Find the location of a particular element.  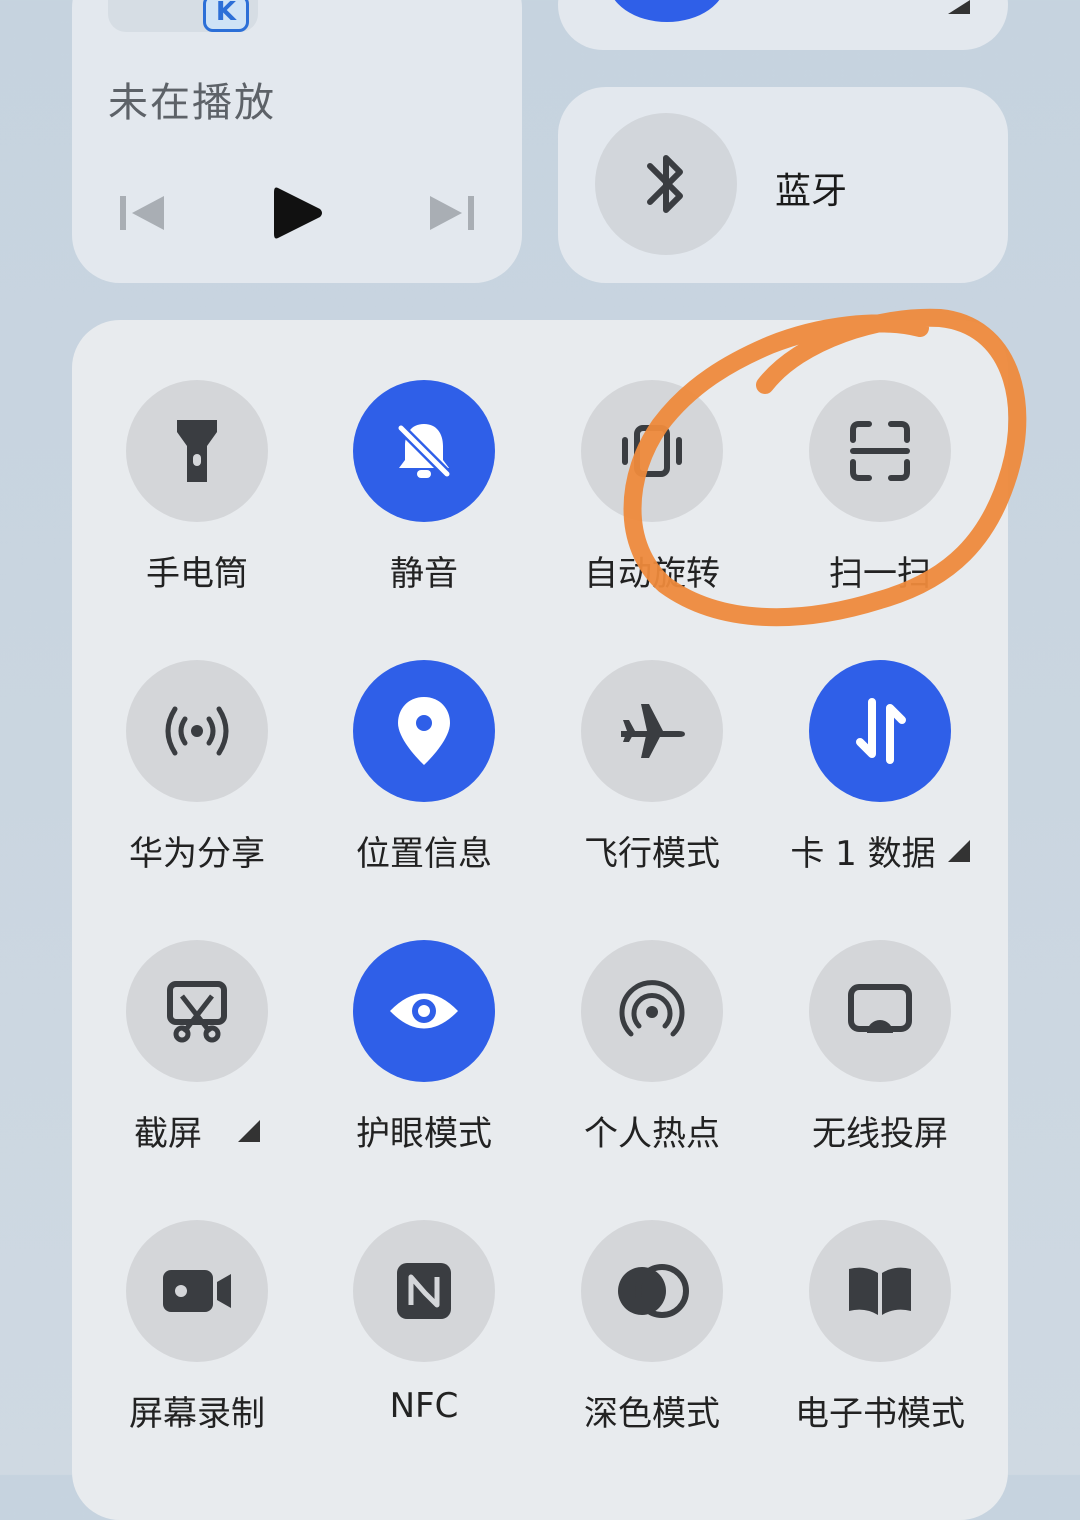

toggle-label: 手电筒 is located at coordinates (197, 574).